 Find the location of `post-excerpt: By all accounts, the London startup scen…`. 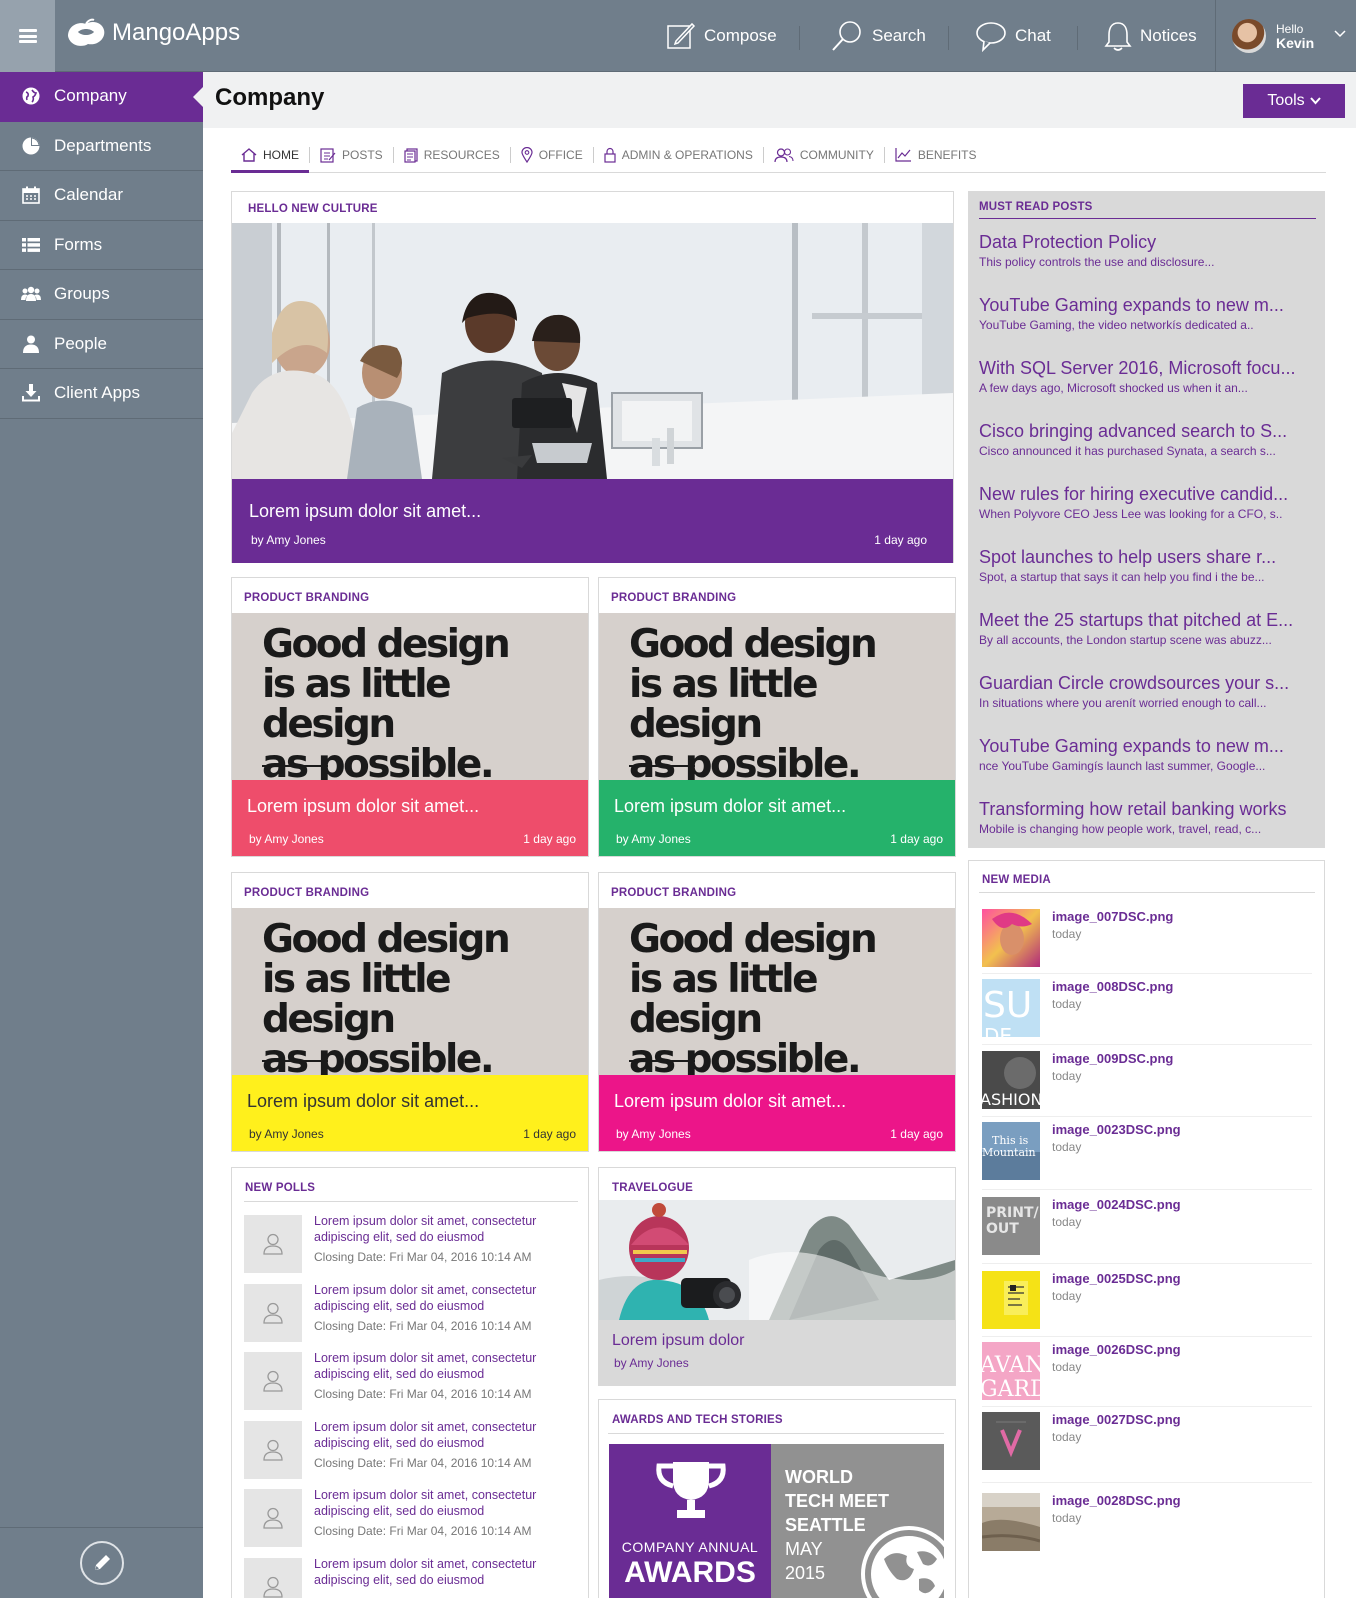

post-excerpt: By all accounts, the London startup scen… is located at coordinates (1125, 640).